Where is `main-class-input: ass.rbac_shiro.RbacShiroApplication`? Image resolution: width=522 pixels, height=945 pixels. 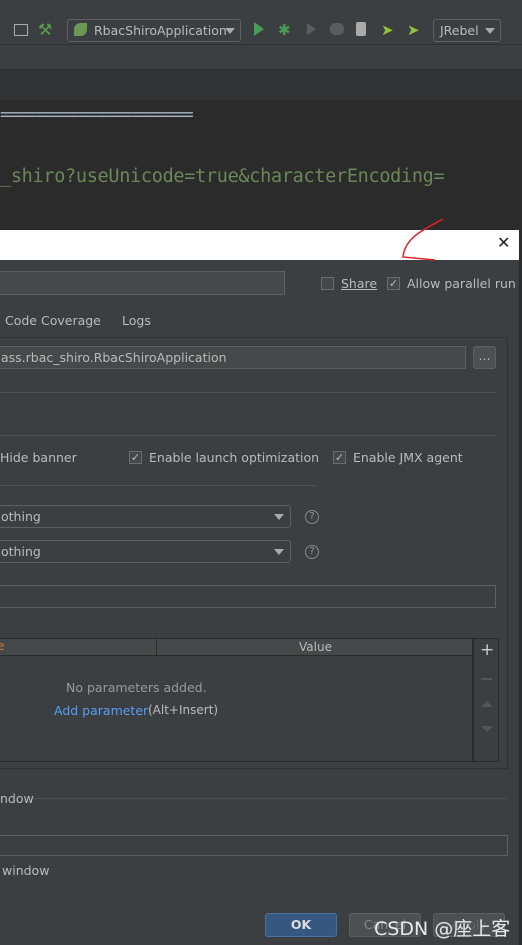
main-class-input: ass.rbac_shiro.RbacShiroApplication is located at coordinates (233, 357).